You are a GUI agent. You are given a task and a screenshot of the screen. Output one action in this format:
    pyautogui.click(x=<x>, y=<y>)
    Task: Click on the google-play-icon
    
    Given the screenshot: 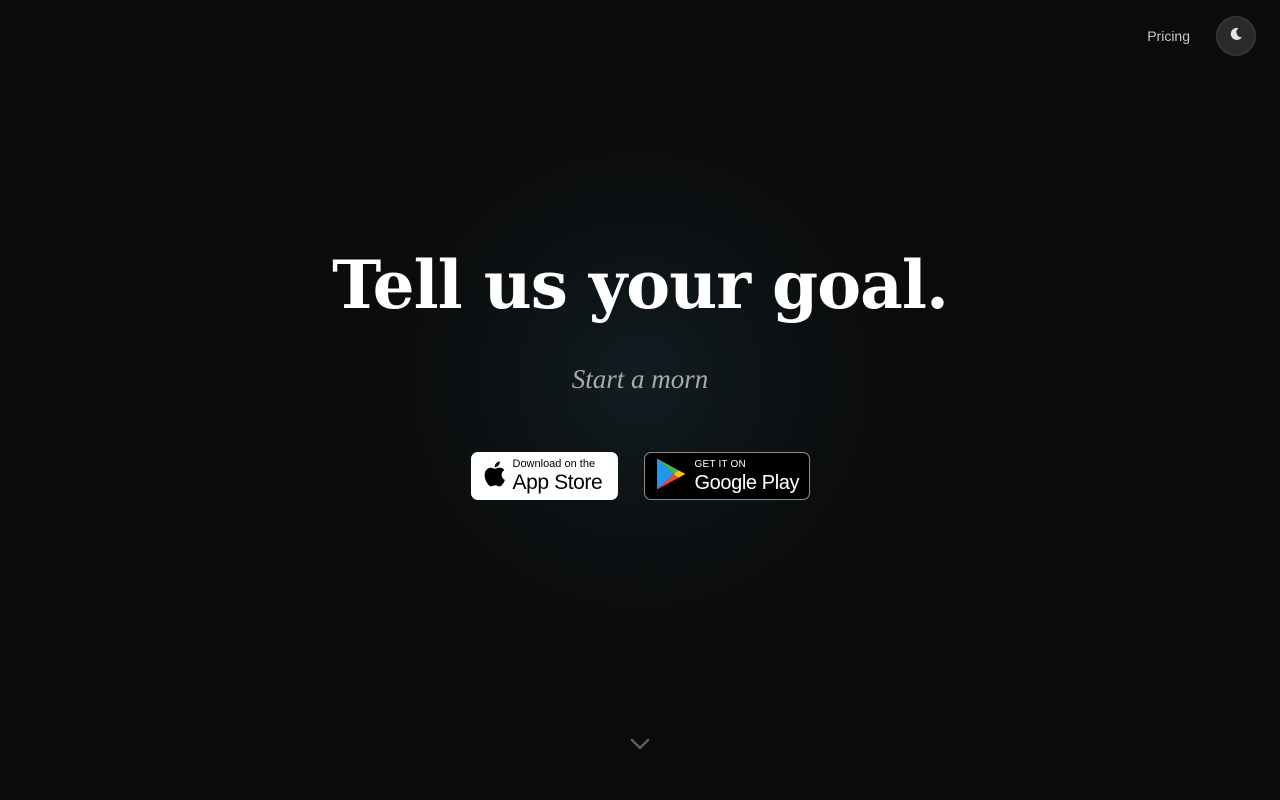 What is the action you would take?
    pyautogui.click(x=671, y=476)
    